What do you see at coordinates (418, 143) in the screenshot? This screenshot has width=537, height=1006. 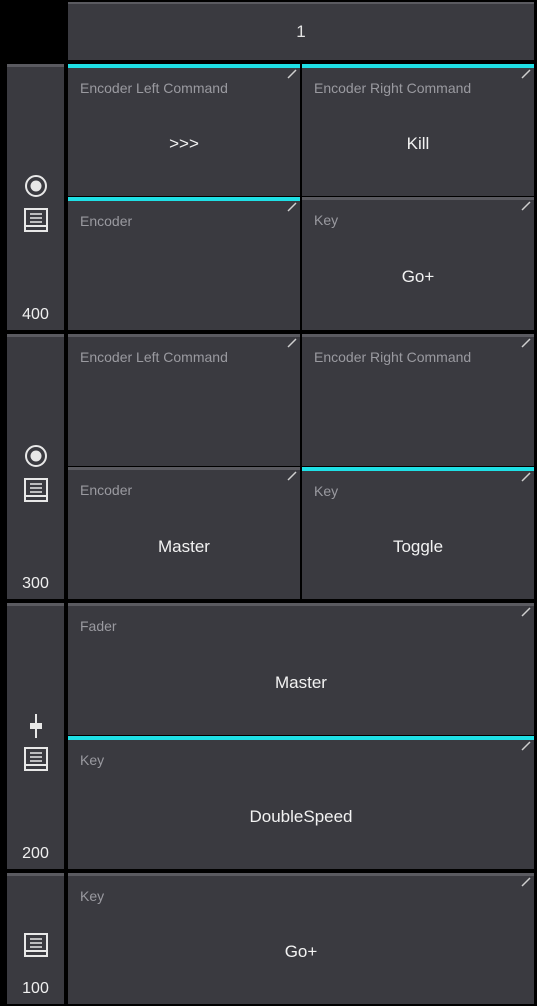 I see `cell-value: Kill` at bounding box center [418, 143].